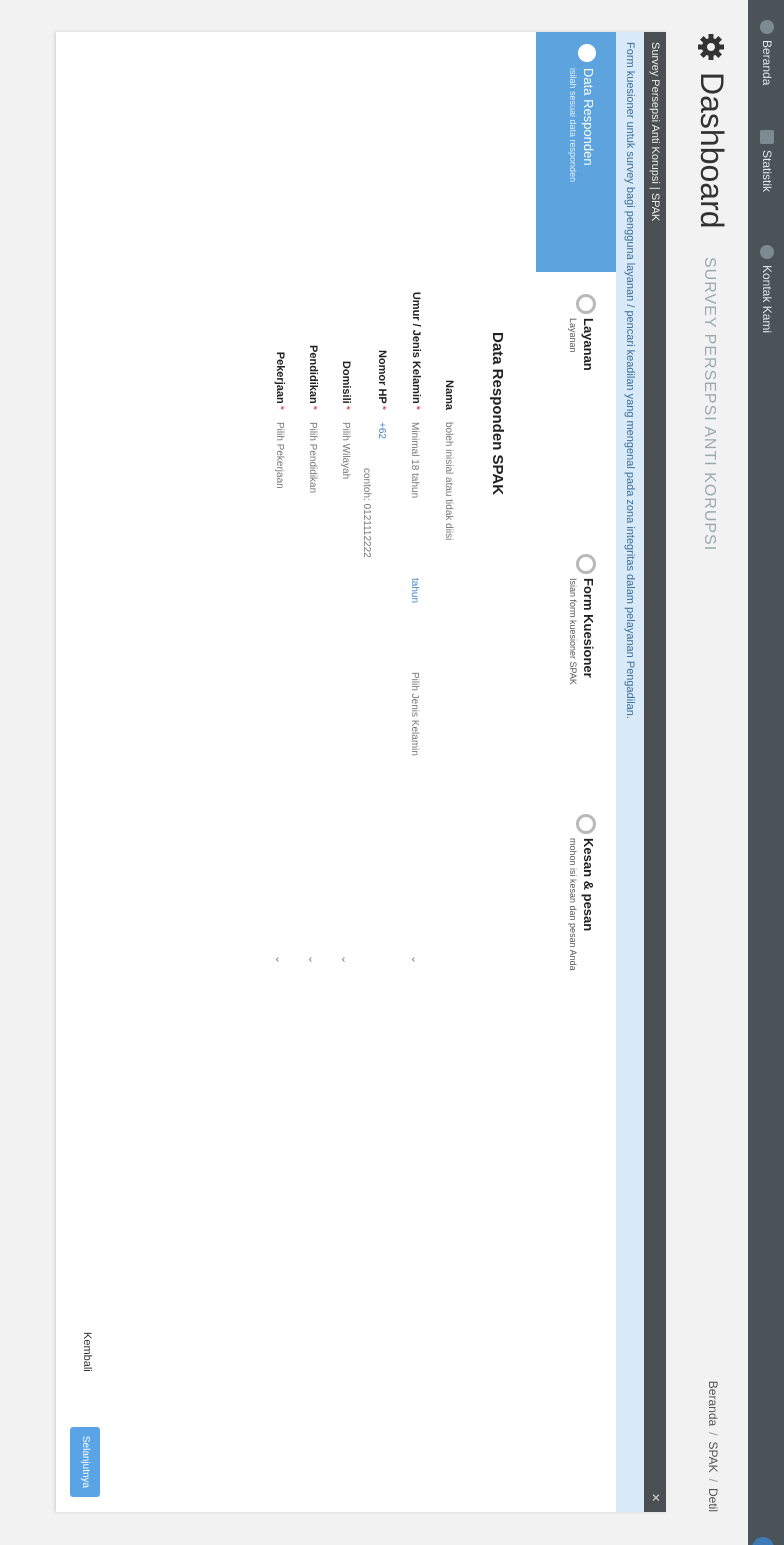 This screenshot has height=1545, width=784. Describe the element at coordinates (312, 457) in the screenshot. I see `pendidikan-select: Pilih Pendidikan` at that location.